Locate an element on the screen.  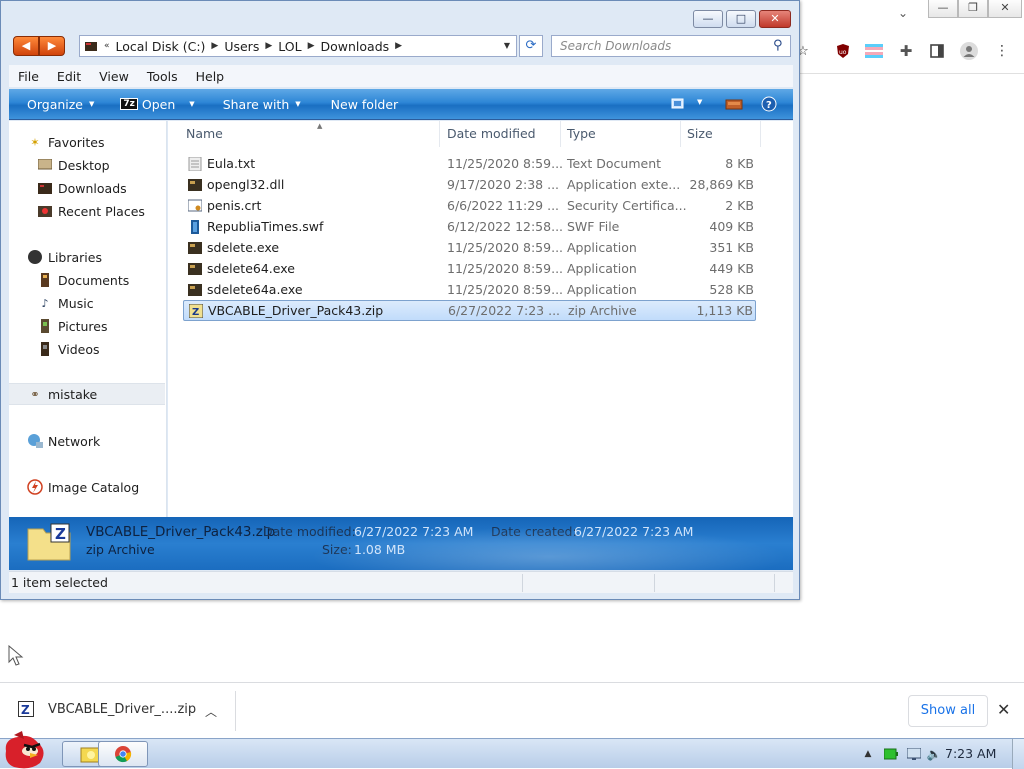
videos-icon is located at coordinates (45, 349).